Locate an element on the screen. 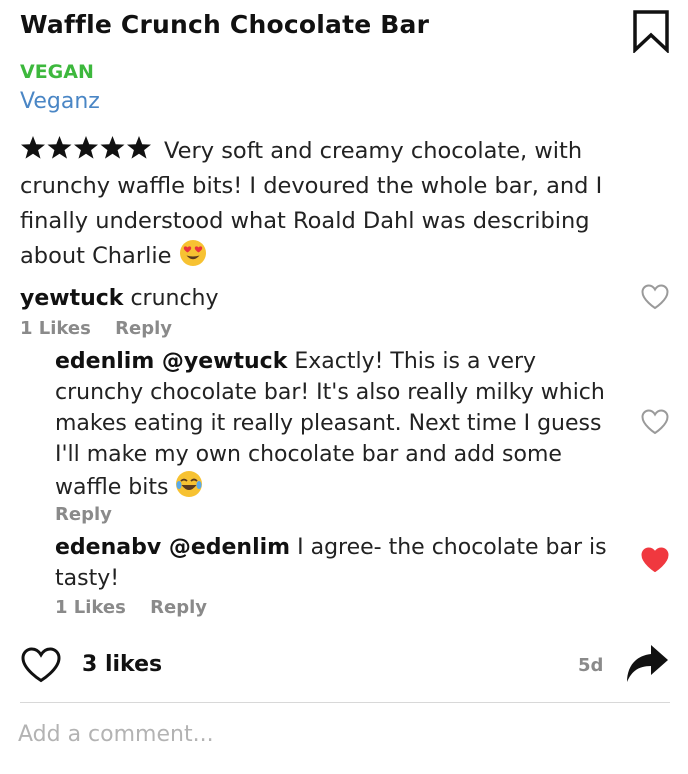 This screenshot has width=688, height=774. comment-username: edenabv @edenlim is located at coordinates (172, 547).